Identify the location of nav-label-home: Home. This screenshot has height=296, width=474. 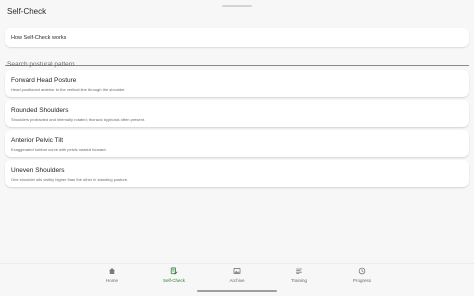
(111, 280).